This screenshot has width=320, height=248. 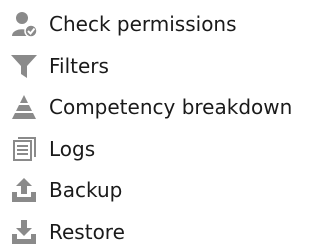 I want to click on menu-item-label: Filters, so click(x=79, y=65).